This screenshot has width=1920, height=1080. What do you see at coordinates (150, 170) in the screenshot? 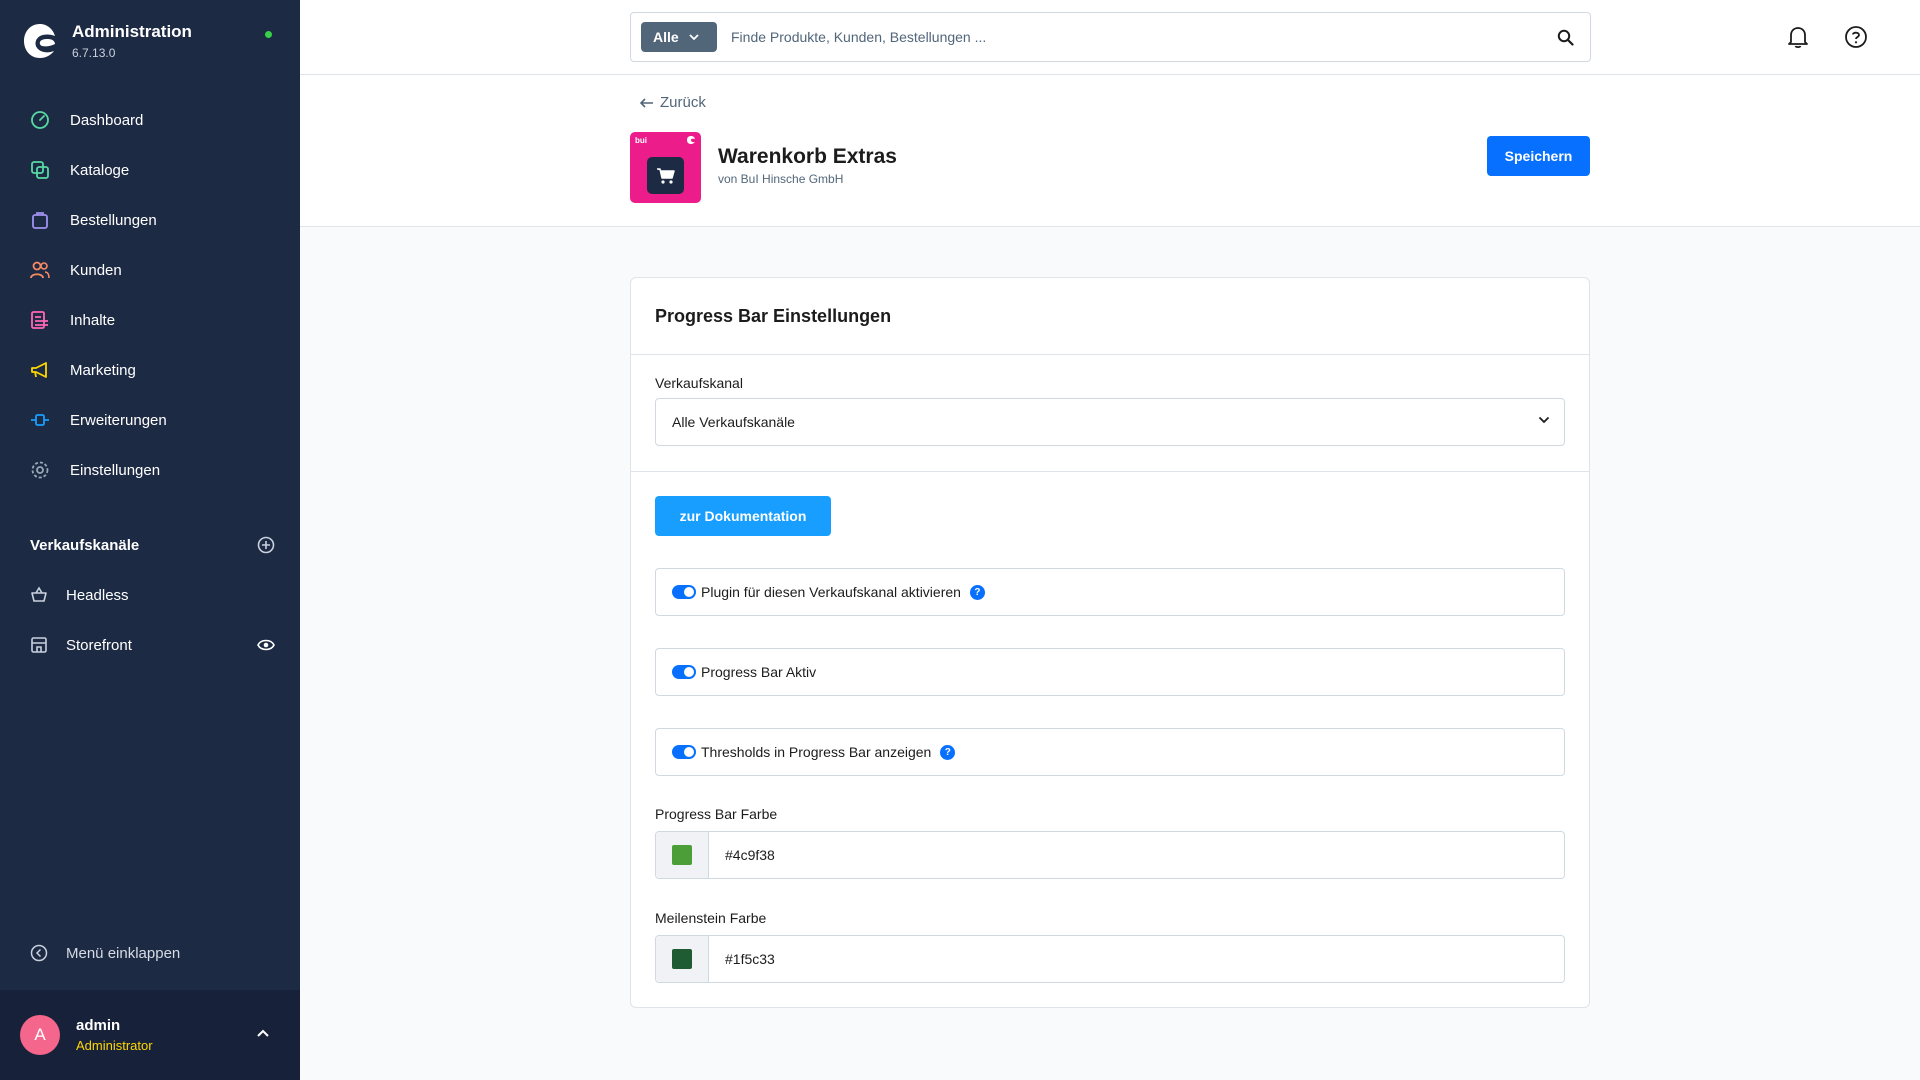
I see `nav-item-kataloge: Kataloge` at bounding box center [150, 170].